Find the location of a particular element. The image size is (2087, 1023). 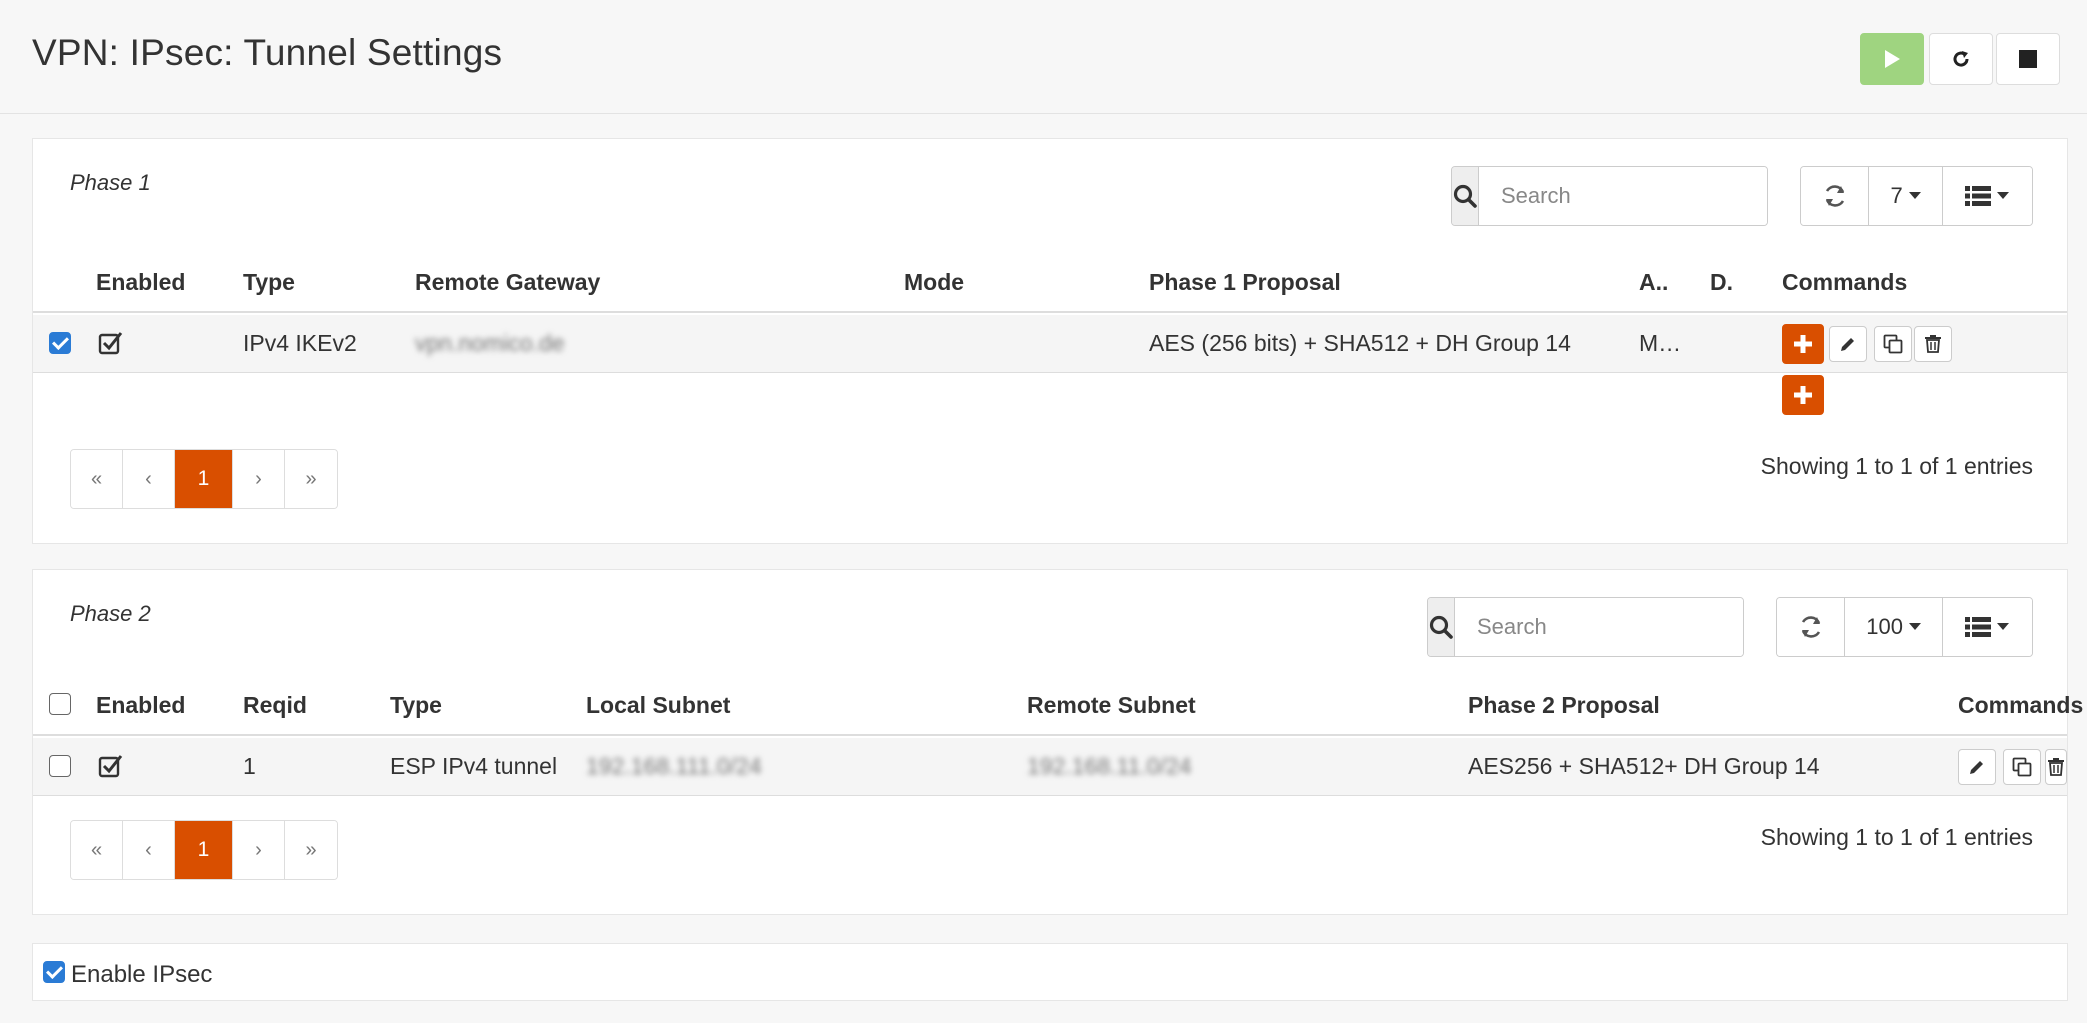

page-size-value: 100 is located at coordinates (1884, 626).